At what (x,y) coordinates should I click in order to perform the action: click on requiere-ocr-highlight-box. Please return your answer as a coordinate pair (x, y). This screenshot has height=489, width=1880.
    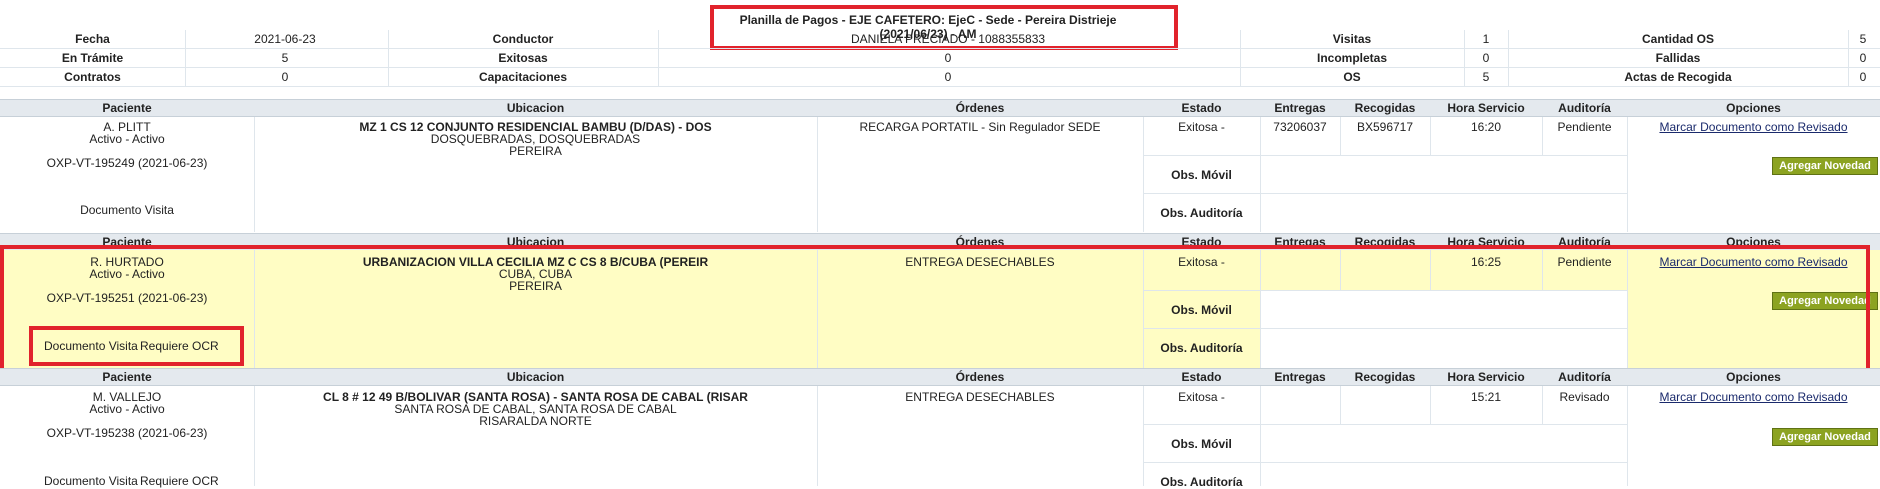
    Looking at the image, I should click on (136, 346).